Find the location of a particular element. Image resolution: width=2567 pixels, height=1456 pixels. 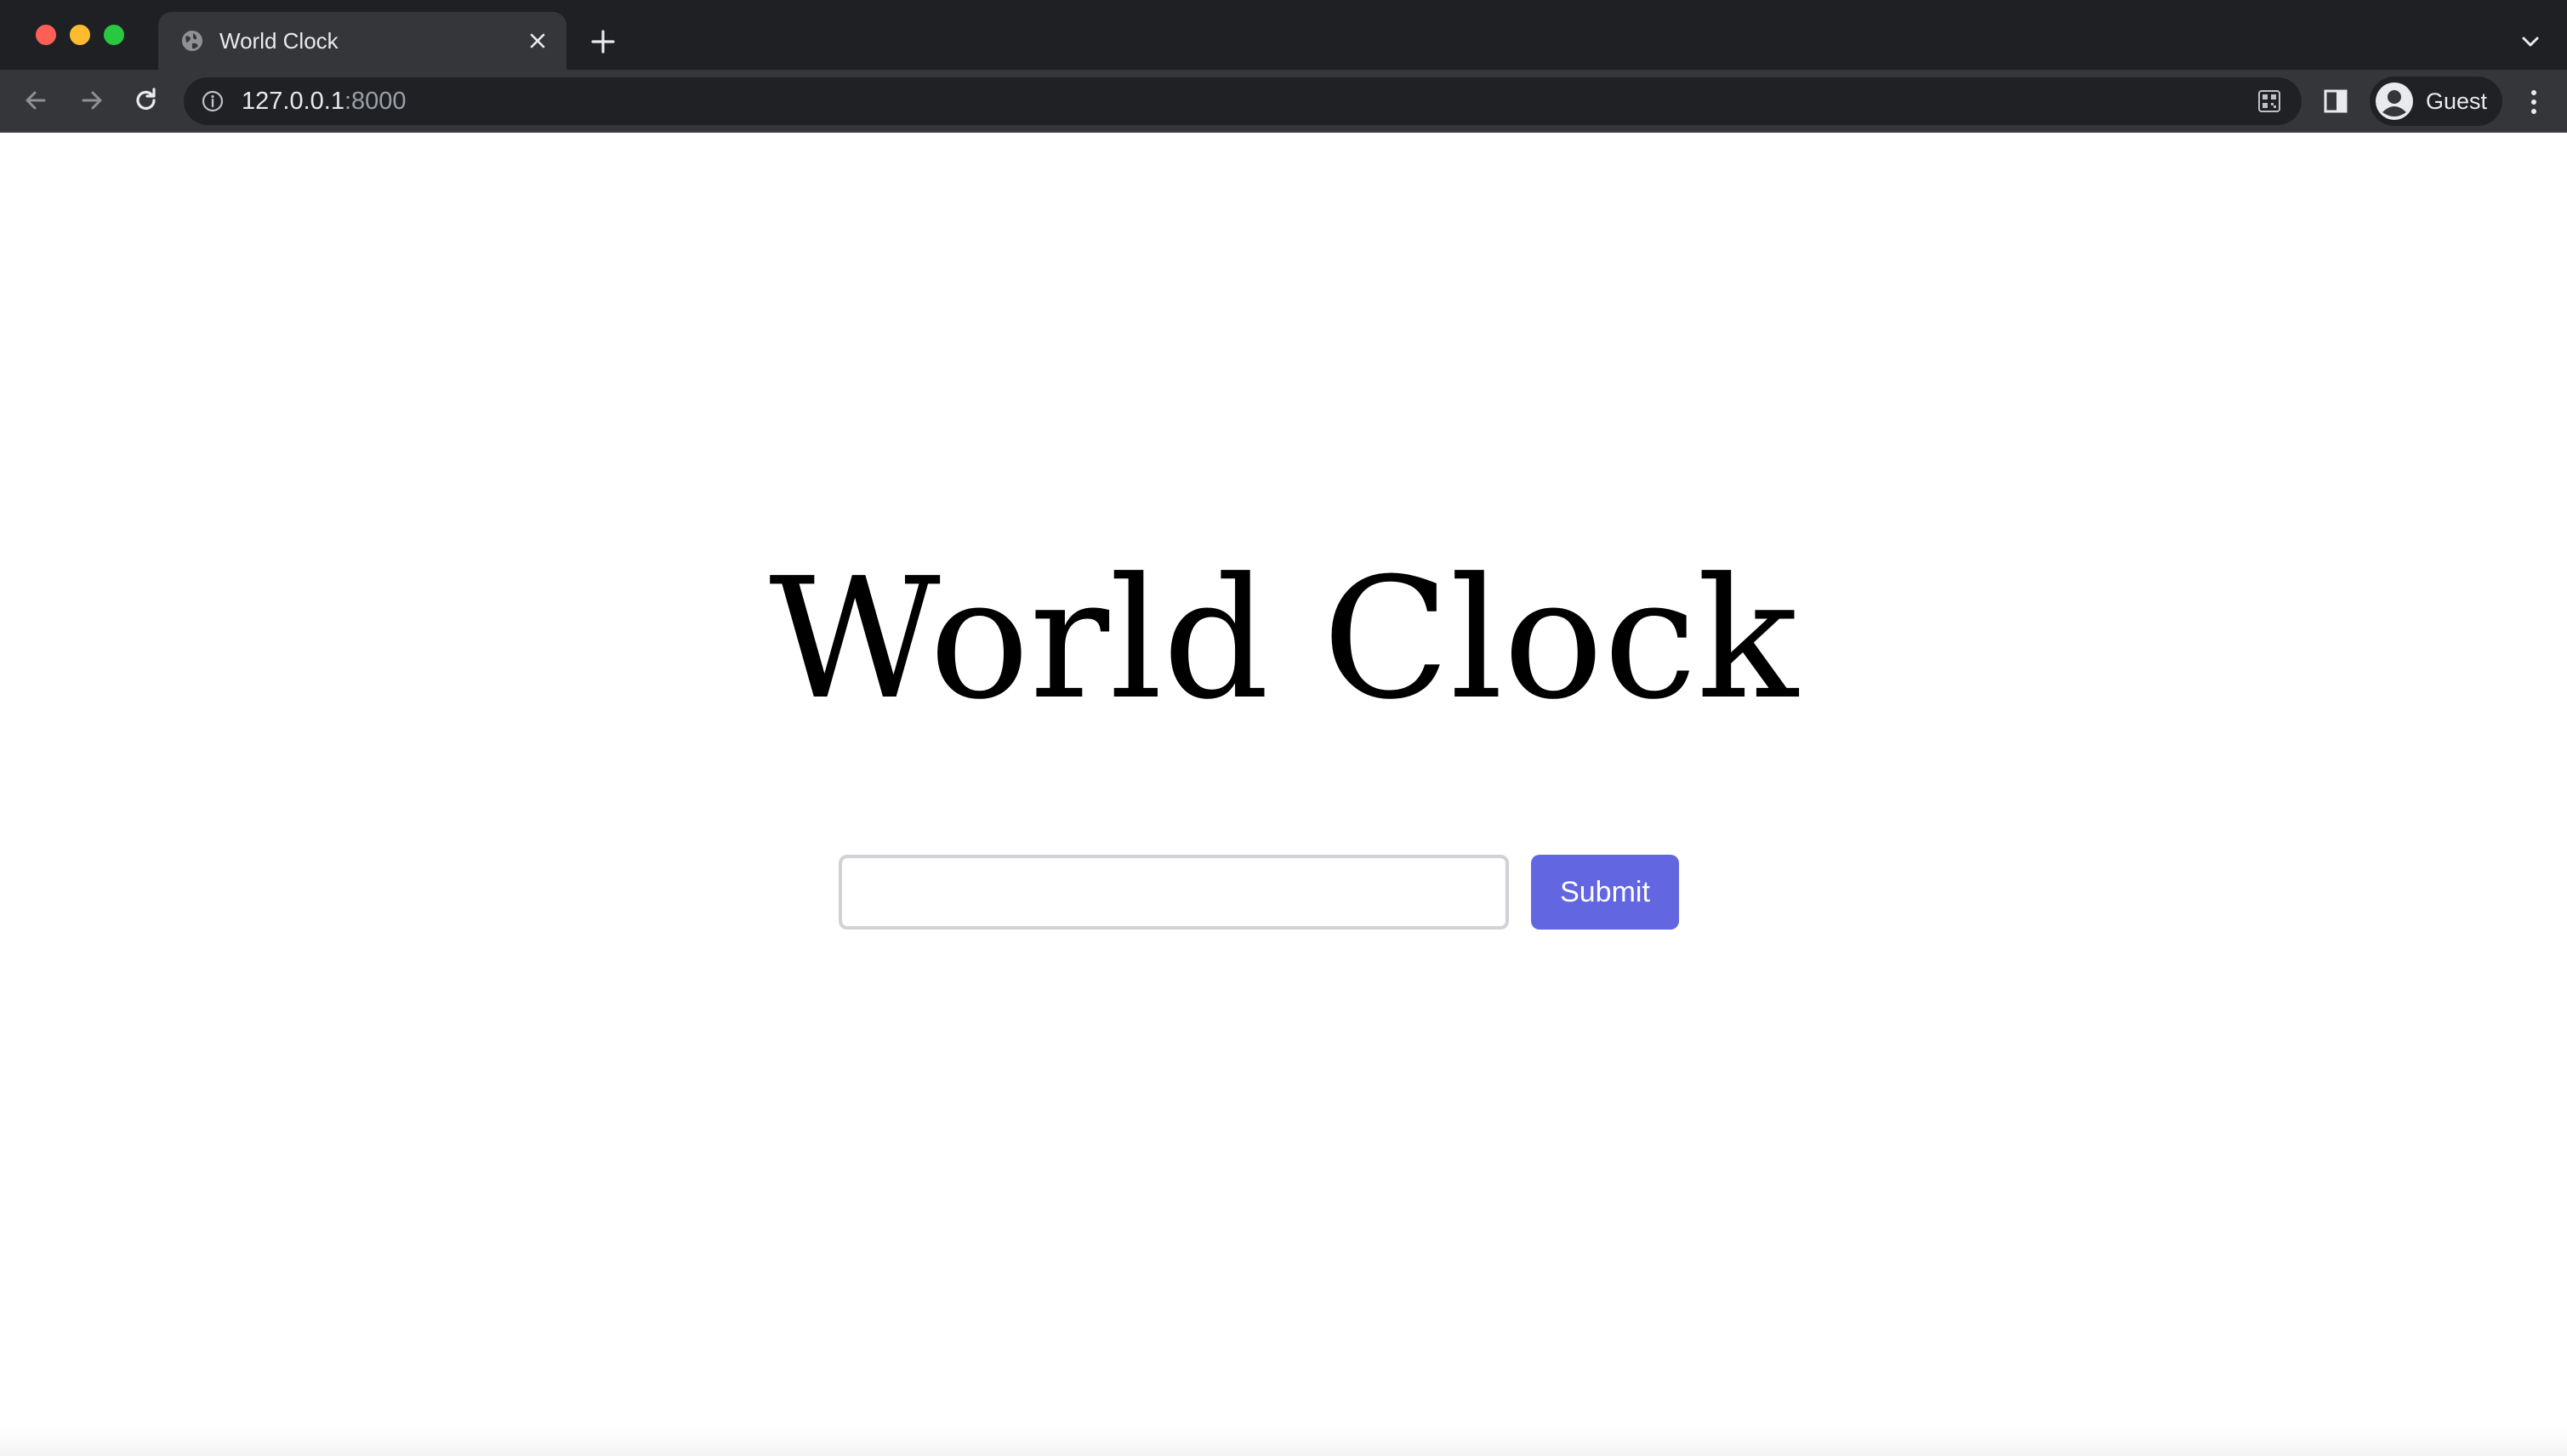

location-input is located at coordinates (1174, 892).